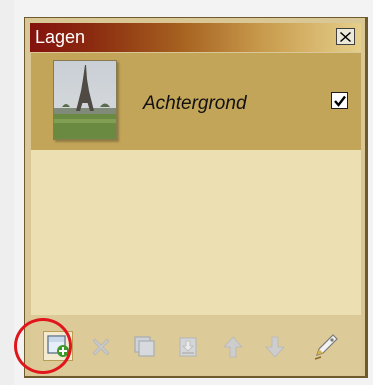 This screenshot has width=373, height=385. I want to click on duplicate-layer-button, so click(145, 347).